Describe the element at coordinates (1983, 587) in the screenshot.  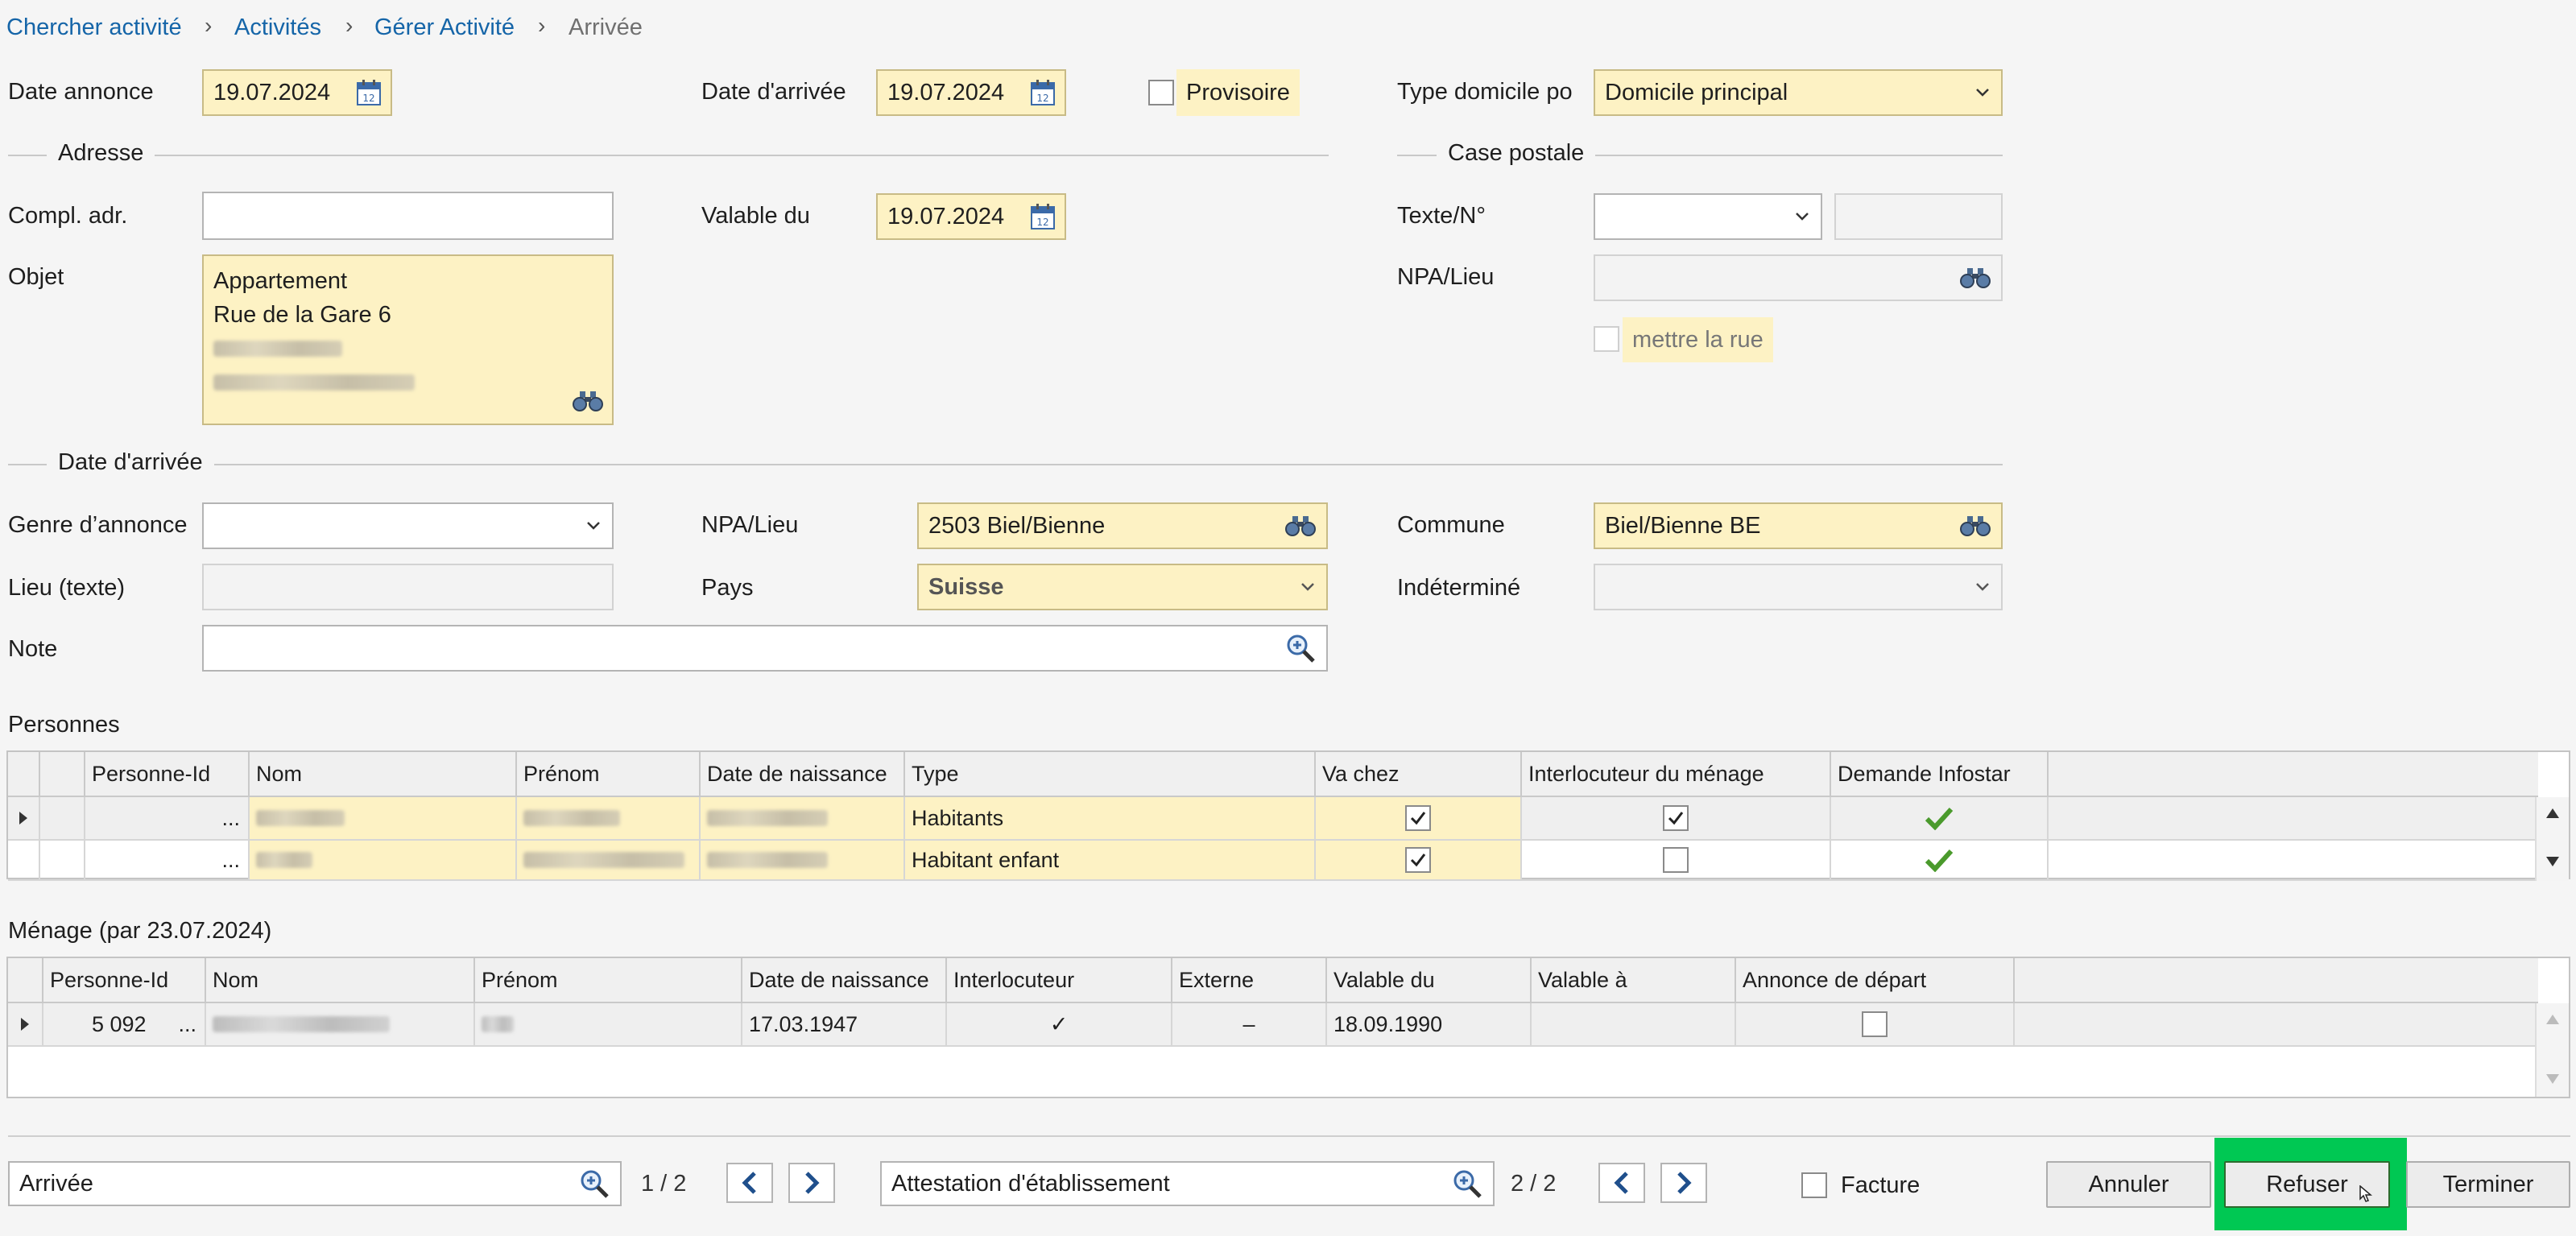
I see `chevron-down-icon` at that location.